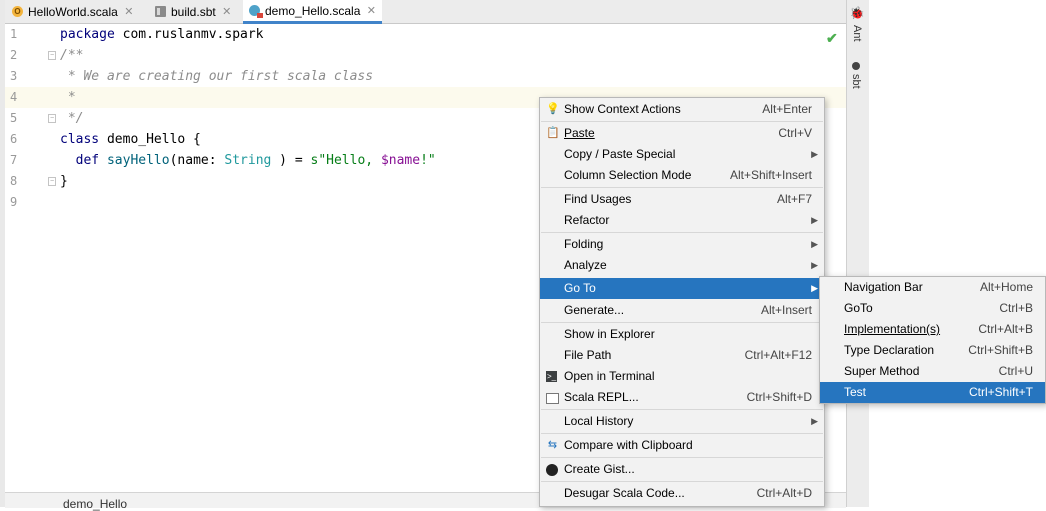 The width and height of the screenshot is (1046, 511). I want to click on left-edge-strip, so click(2, 253).